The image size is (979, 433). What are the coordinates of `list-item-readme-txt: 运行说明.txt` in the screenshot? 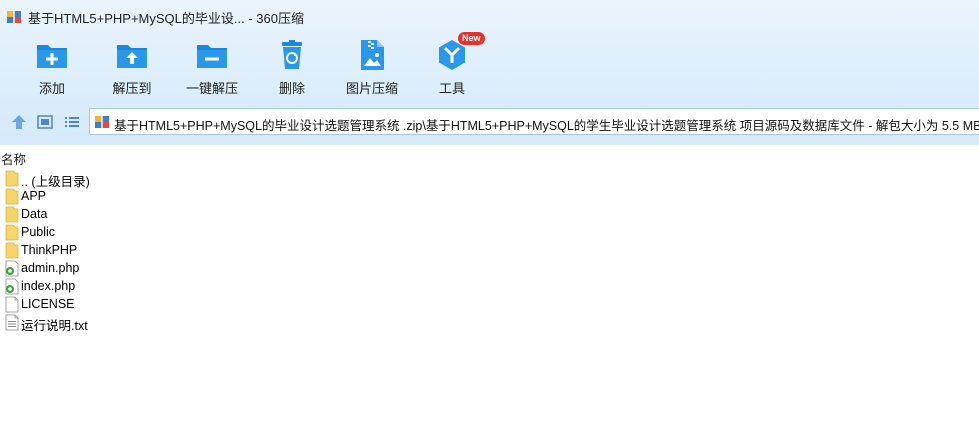 It's located at (489, 323).